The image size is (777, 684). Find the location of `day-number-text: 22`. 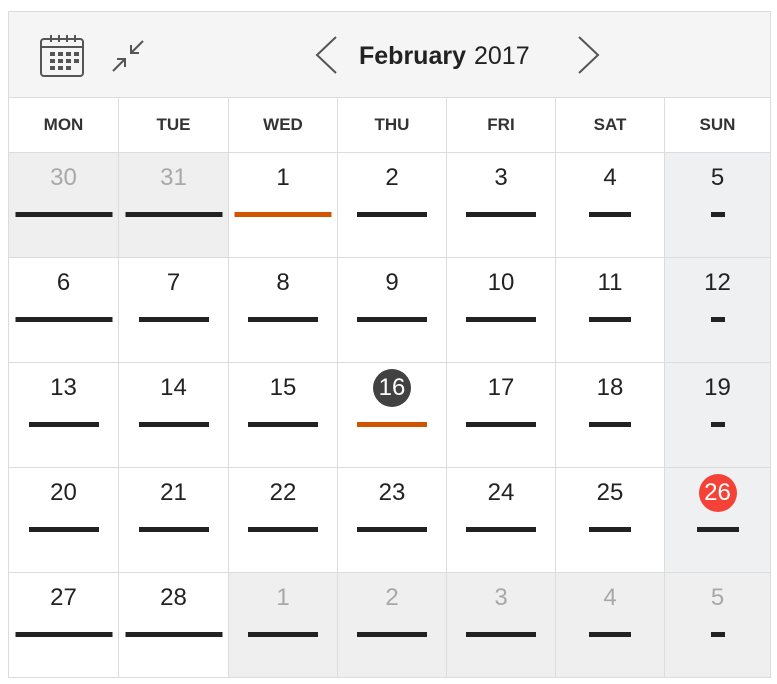

day-number-text: 22 is located at coordinates (283, 492).